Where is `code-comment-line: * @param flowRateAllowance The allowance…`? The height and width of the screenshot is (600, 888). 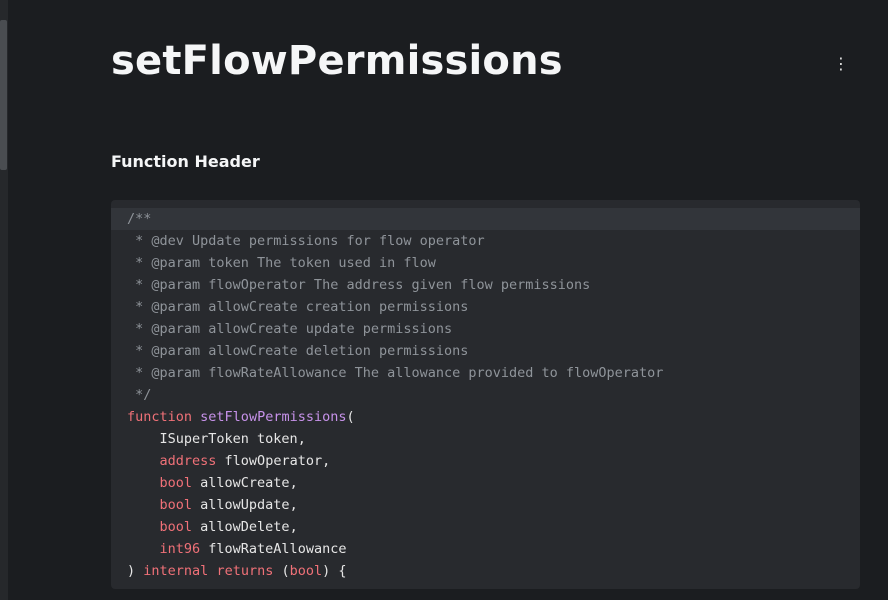 code-comment-line: * @param flowRateAllowance The allowance… is located at coordinates (395, 373).